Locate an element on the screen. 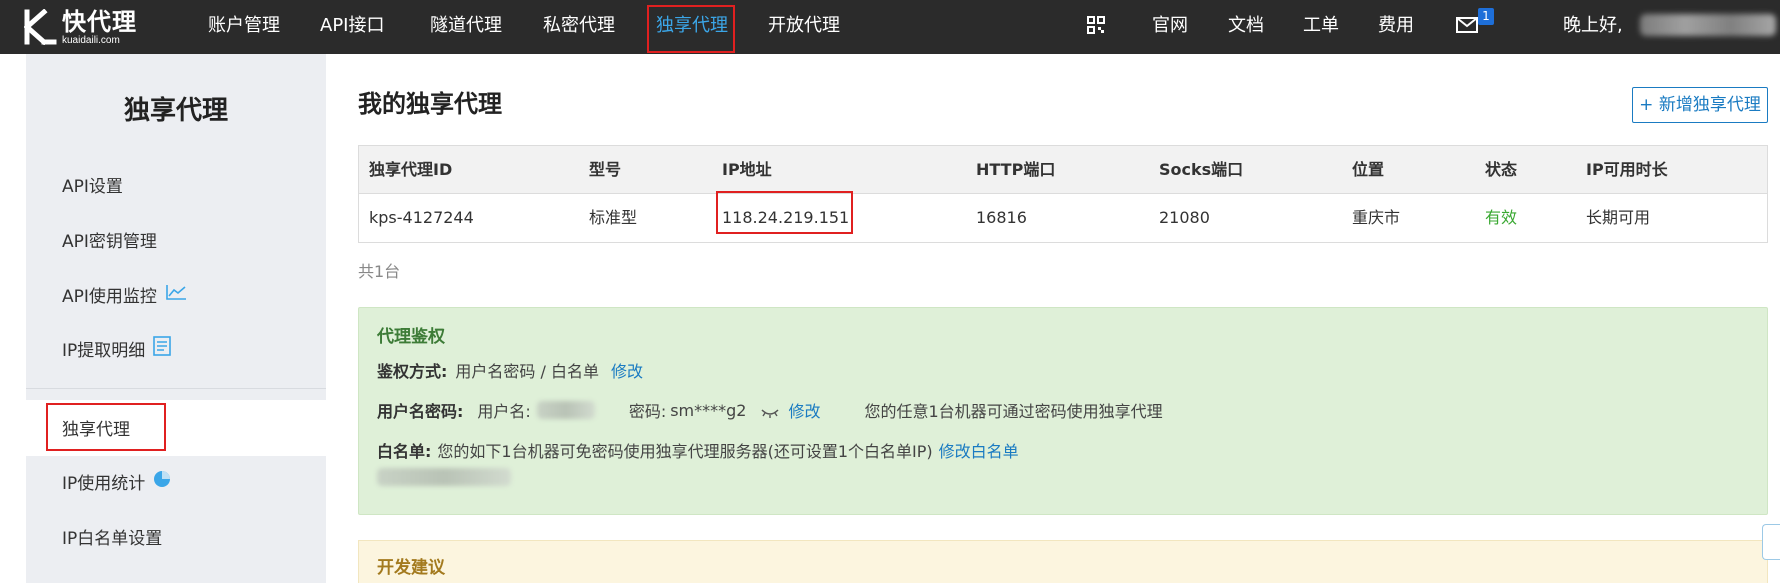 The height and width of the screenshot is (583, 1780). nav-docs: 文档 is located at coordinates (1246, 27).